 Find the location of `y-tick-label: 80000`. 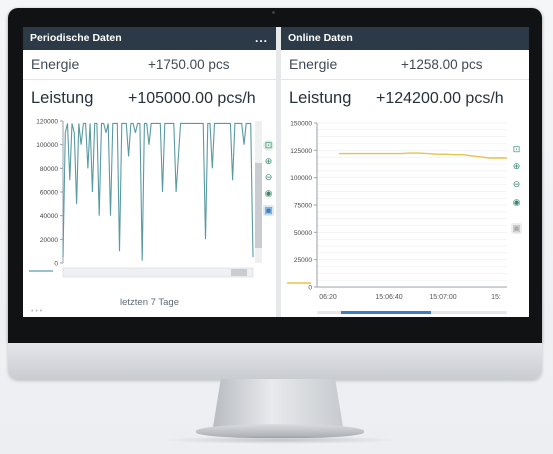

y-tick-label: 80000 is located at coordinates (49, 169).